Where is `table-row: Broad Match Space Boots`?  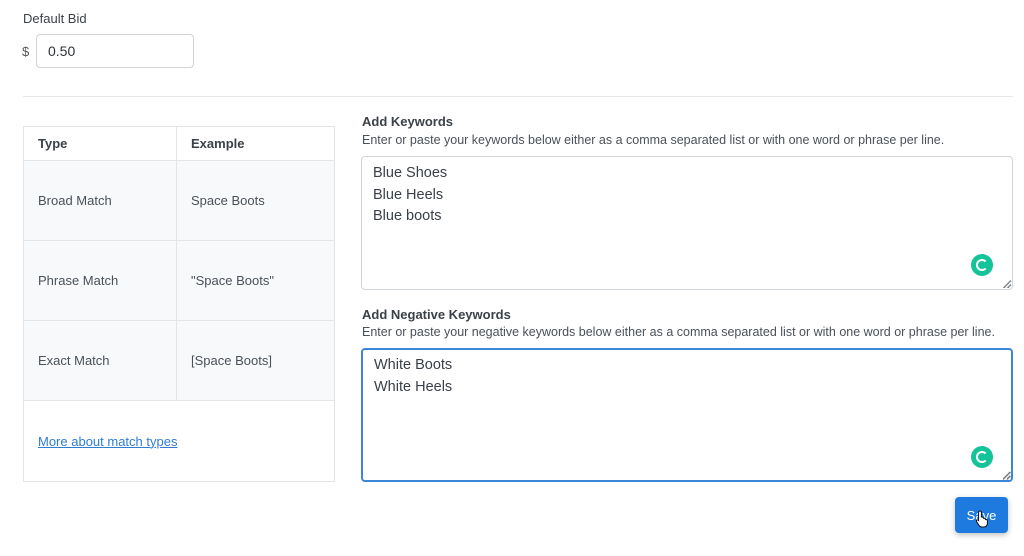 table-row: Broad Match Space Boots is located at coordinates (179, 200).